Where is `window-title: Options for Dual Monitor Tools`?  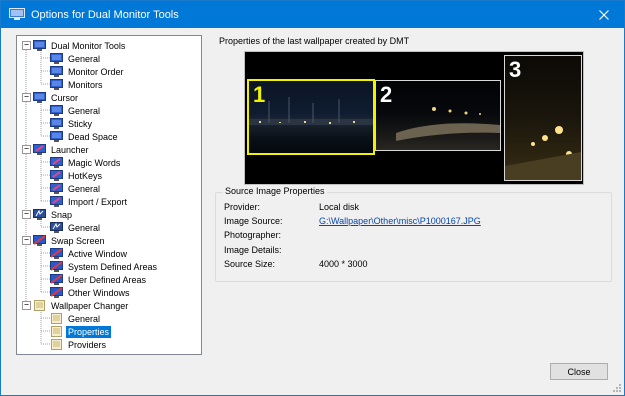
window-title: Options for Dual Monitor Tools is located at coordinates (105, 15).